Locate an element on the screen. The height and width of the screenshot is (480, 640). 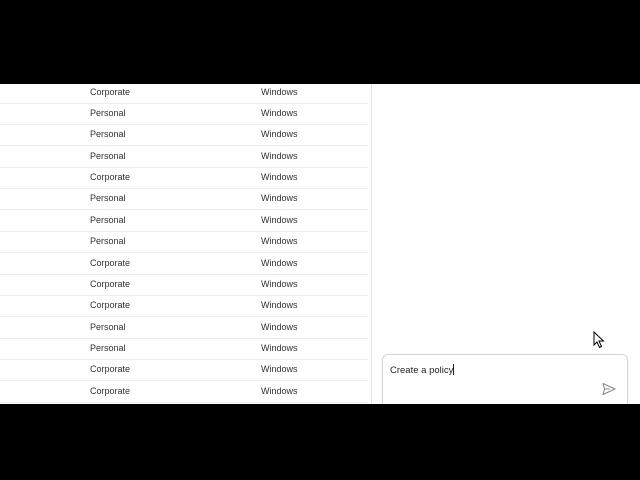
prompt-input-text: Create a policy is located at coordinates (422, 370).